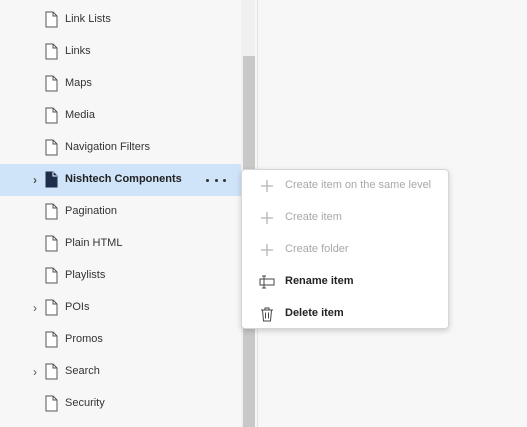  I want to click on menu-item-create-folder: Create folder, so click(345, 250).